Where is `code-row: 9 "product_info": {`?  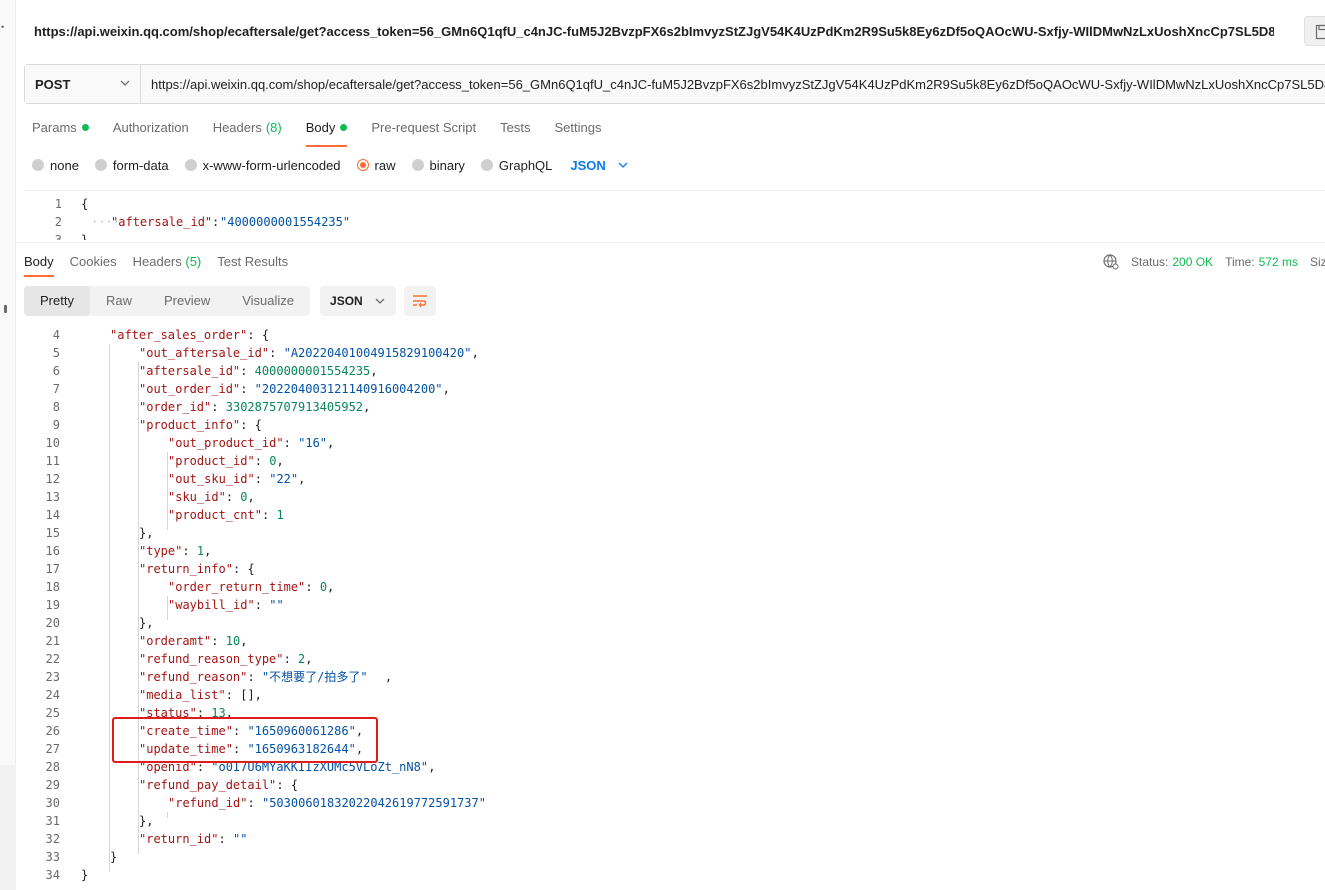
code-row: 9 "product_info": { is located at coordinates (674, 425).